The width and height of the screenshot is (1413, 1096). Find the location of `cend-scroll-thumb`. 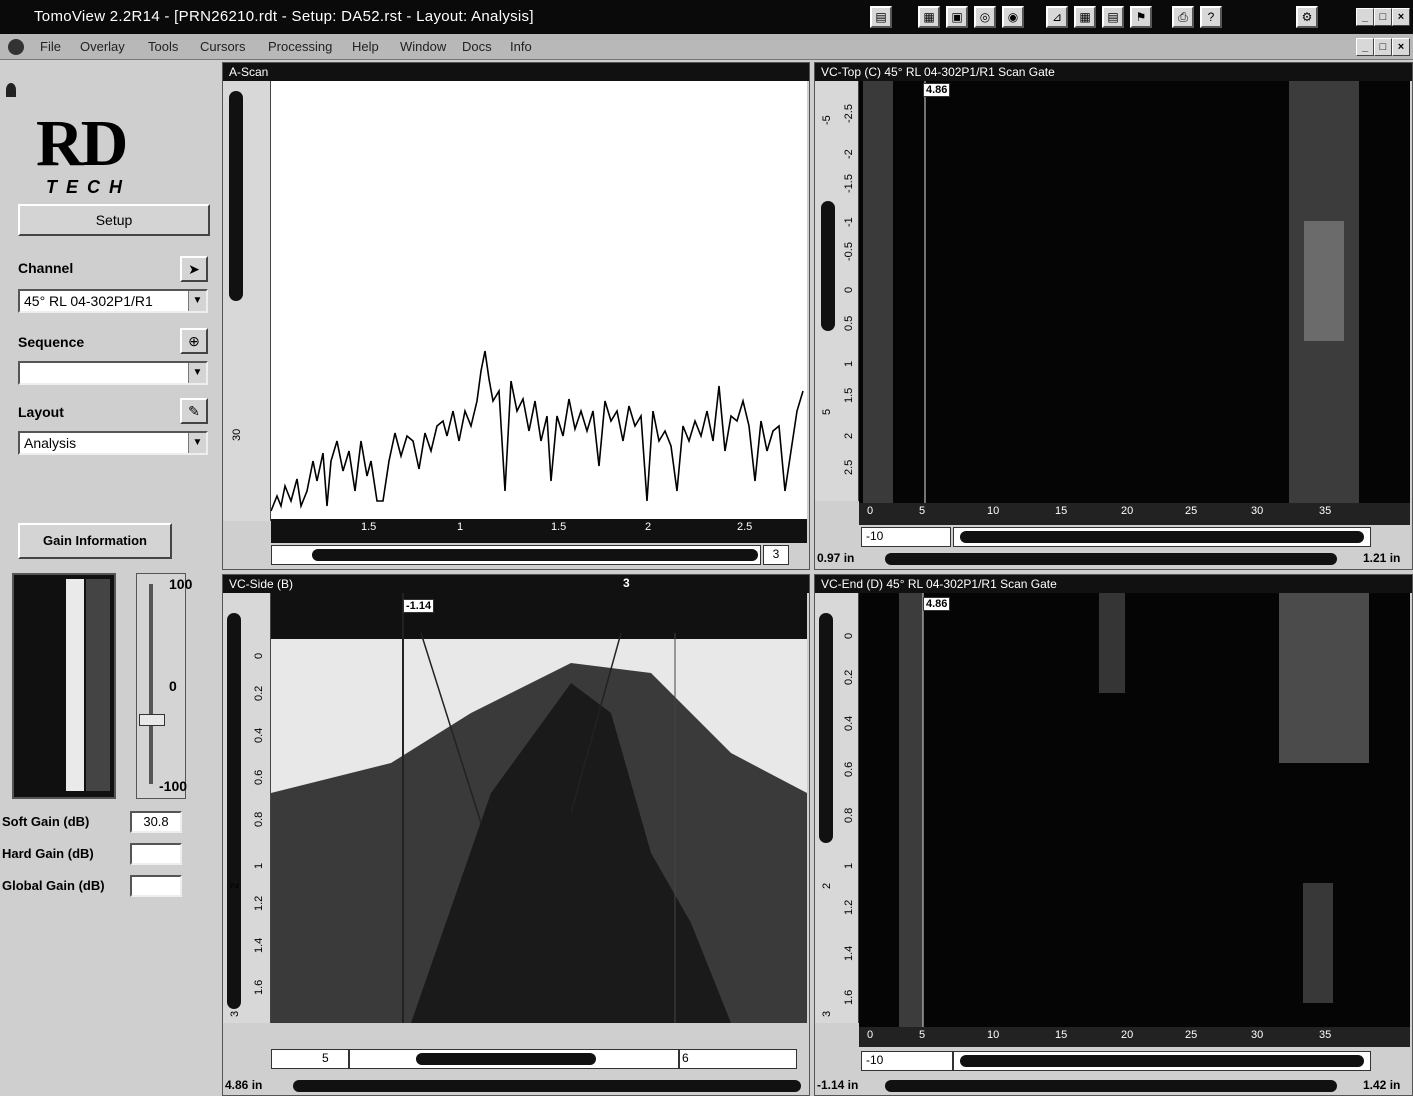

cend-scroll-thumb is located at coordinates (1162, 1061).